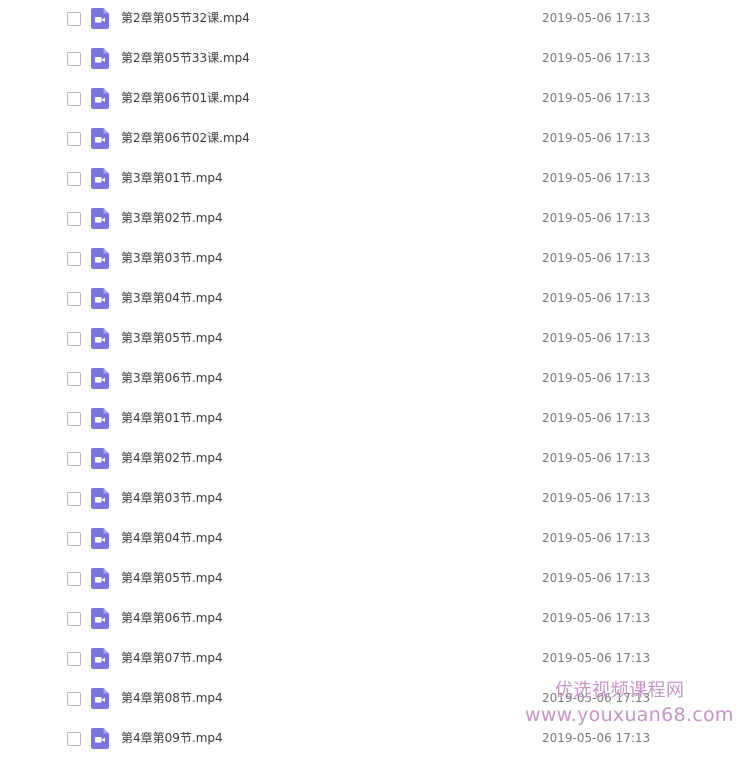 The image size is (745, 765). I want to click on file-row: 第4章第07节.mp4 2019-05-06 17:13, so click(372, 660).